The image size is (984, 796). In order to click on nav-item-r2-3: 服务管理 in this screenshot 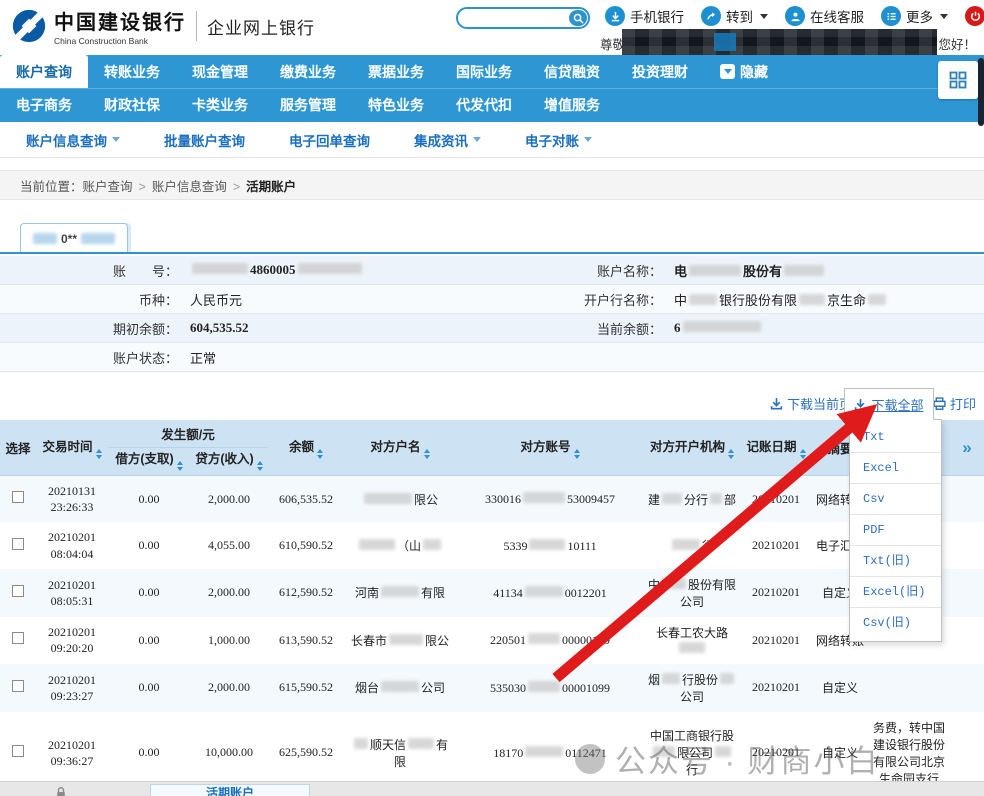, I will do `click(308, 105)`.